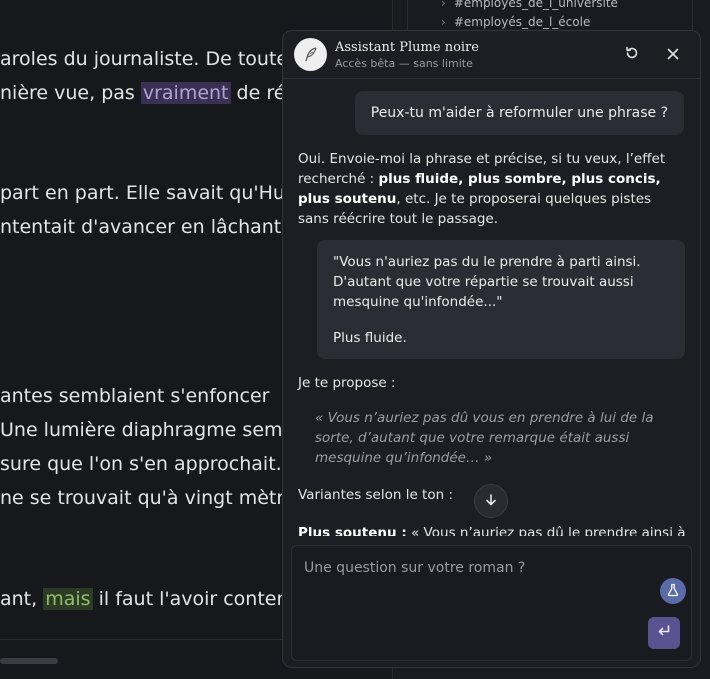 The height and width of the screenshot is (679, 710). What do you see at coordinates (376, 495) in the screenshot?
I see `variants-label: Variantes selon le ton :` at bounding box center [376, 495].